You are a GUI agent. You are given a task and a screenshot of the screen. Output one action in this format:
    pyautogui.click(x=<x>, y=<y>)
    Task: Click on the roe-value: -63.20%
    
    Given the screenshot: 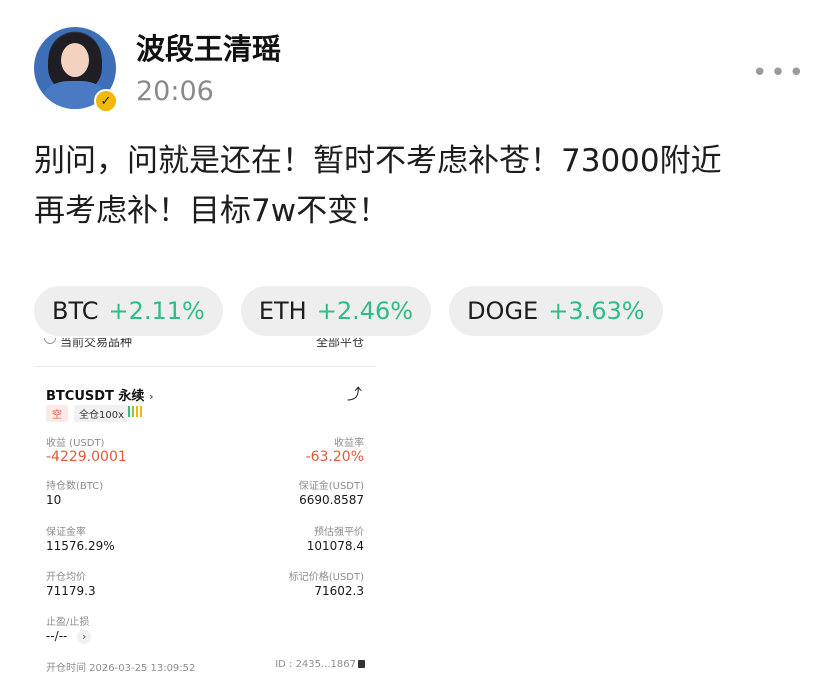 What is the action you would take?
    pyautogui.click(x=334, y=457)
    